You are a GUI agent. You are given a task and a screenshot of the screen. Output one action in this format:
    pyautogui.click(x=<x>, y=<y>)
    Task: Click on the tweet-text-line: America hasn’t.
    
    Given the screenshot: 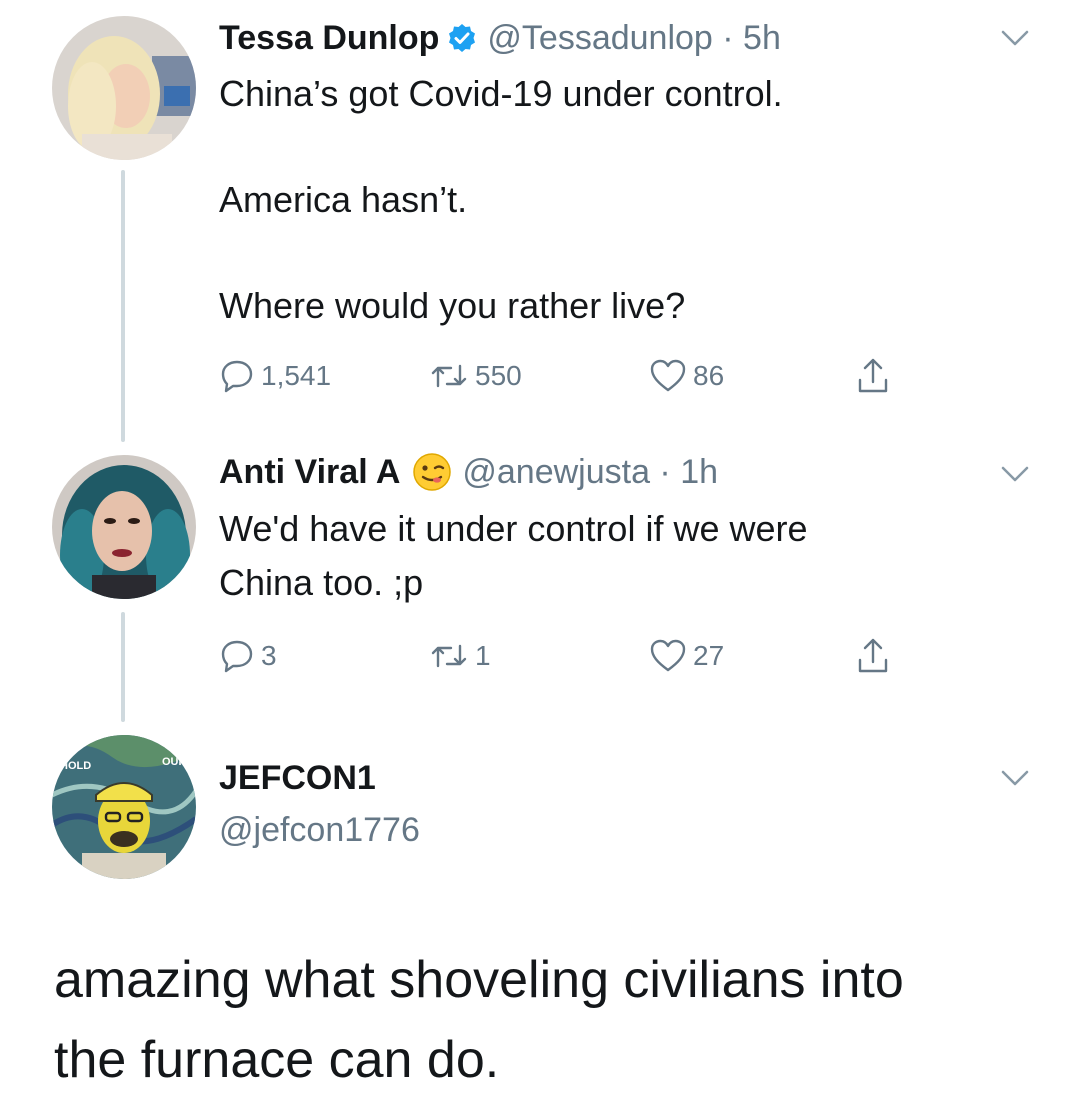 What is the action you would take?
    pyautogui.click(x=343, y=199)
    